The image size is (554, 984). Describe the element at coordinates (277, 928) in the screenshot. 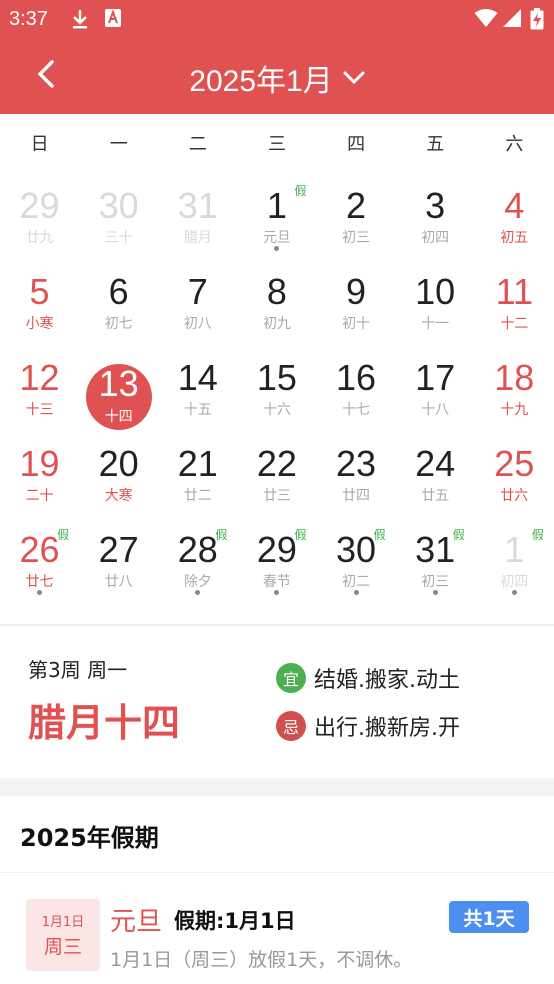

I see `holiday-card: 1月1日 周三 元旦 假期:1月1日 共1天 1月1日（周三）放假1天，不调休。` at that location.